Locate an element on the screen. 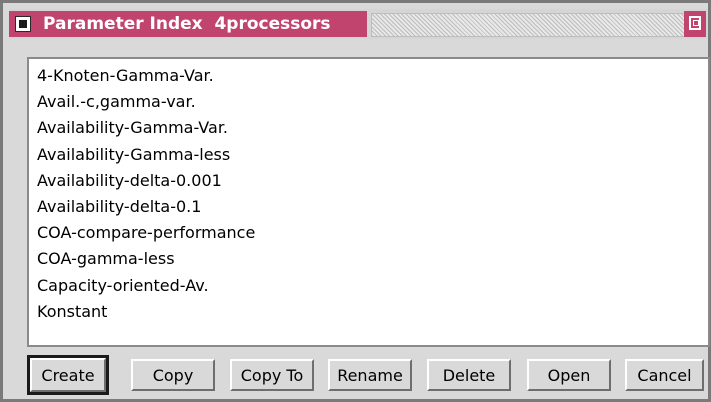 This screenshot has height=402, width=711. list-item: Availability-delta-0.001 is located at coordinates (372, 181).